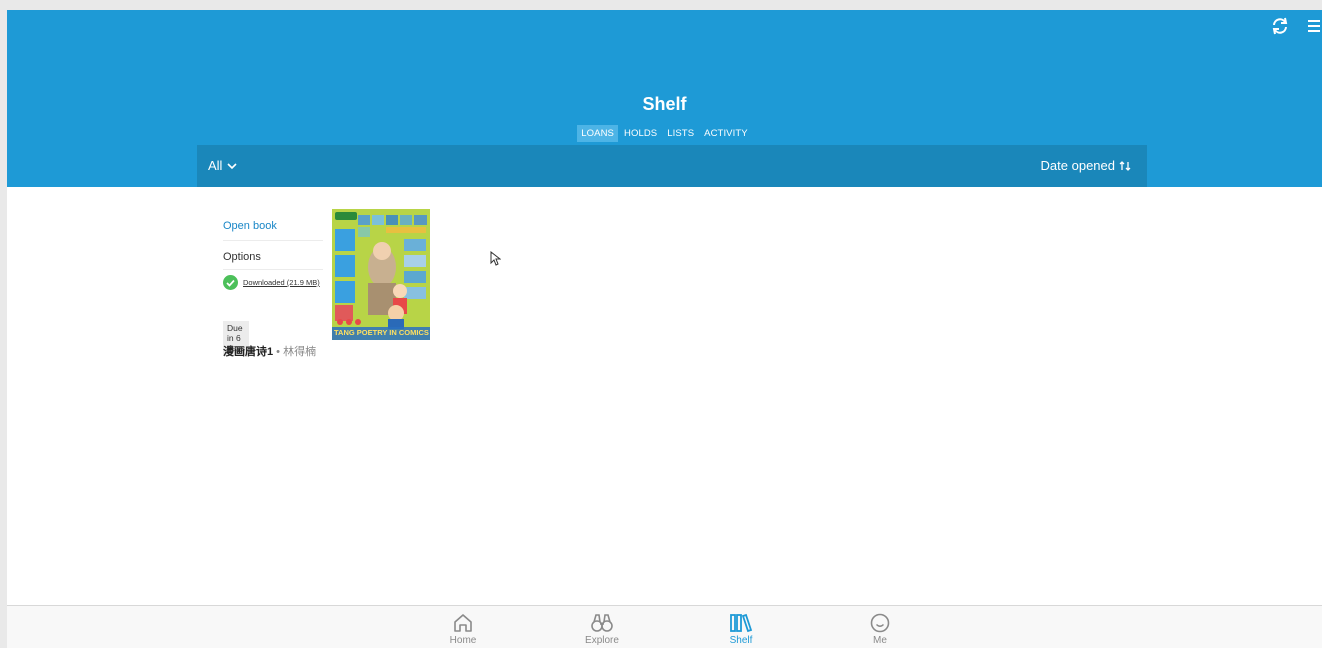 Image resolution: width=1322 pixels, height=648 pixels. What do you see at coordinates (248, 352) in the screenshot?
I see `book-title: 漫画唐诗1` at bounding box center [248, 352].